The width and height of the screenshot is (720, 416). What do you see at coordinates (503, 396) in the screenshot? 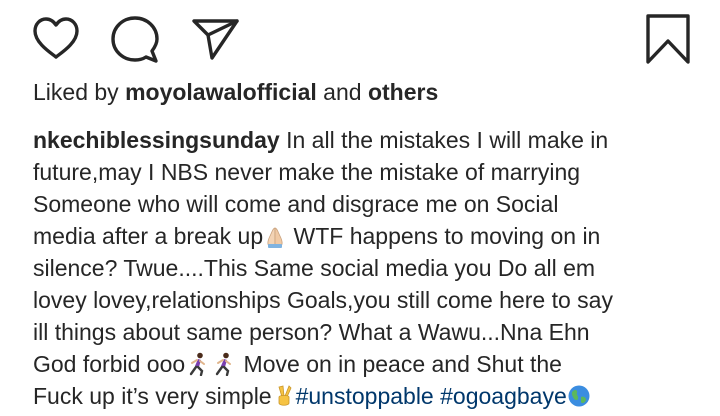
I see `hashtag-link: #ogoagbaye` at bounding box center [503, 396].